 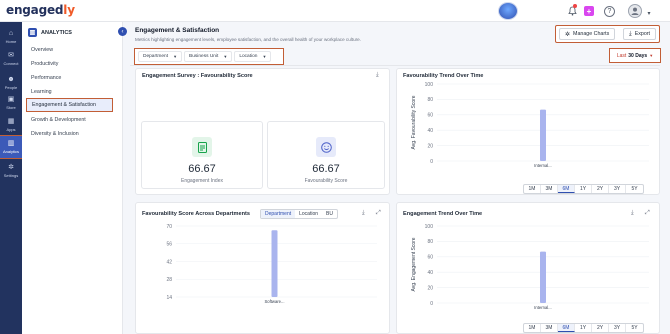 I want to click on subnav-item-engagement-satisfaction: Engagement & Satisfaction, so click(x=69, y=105).